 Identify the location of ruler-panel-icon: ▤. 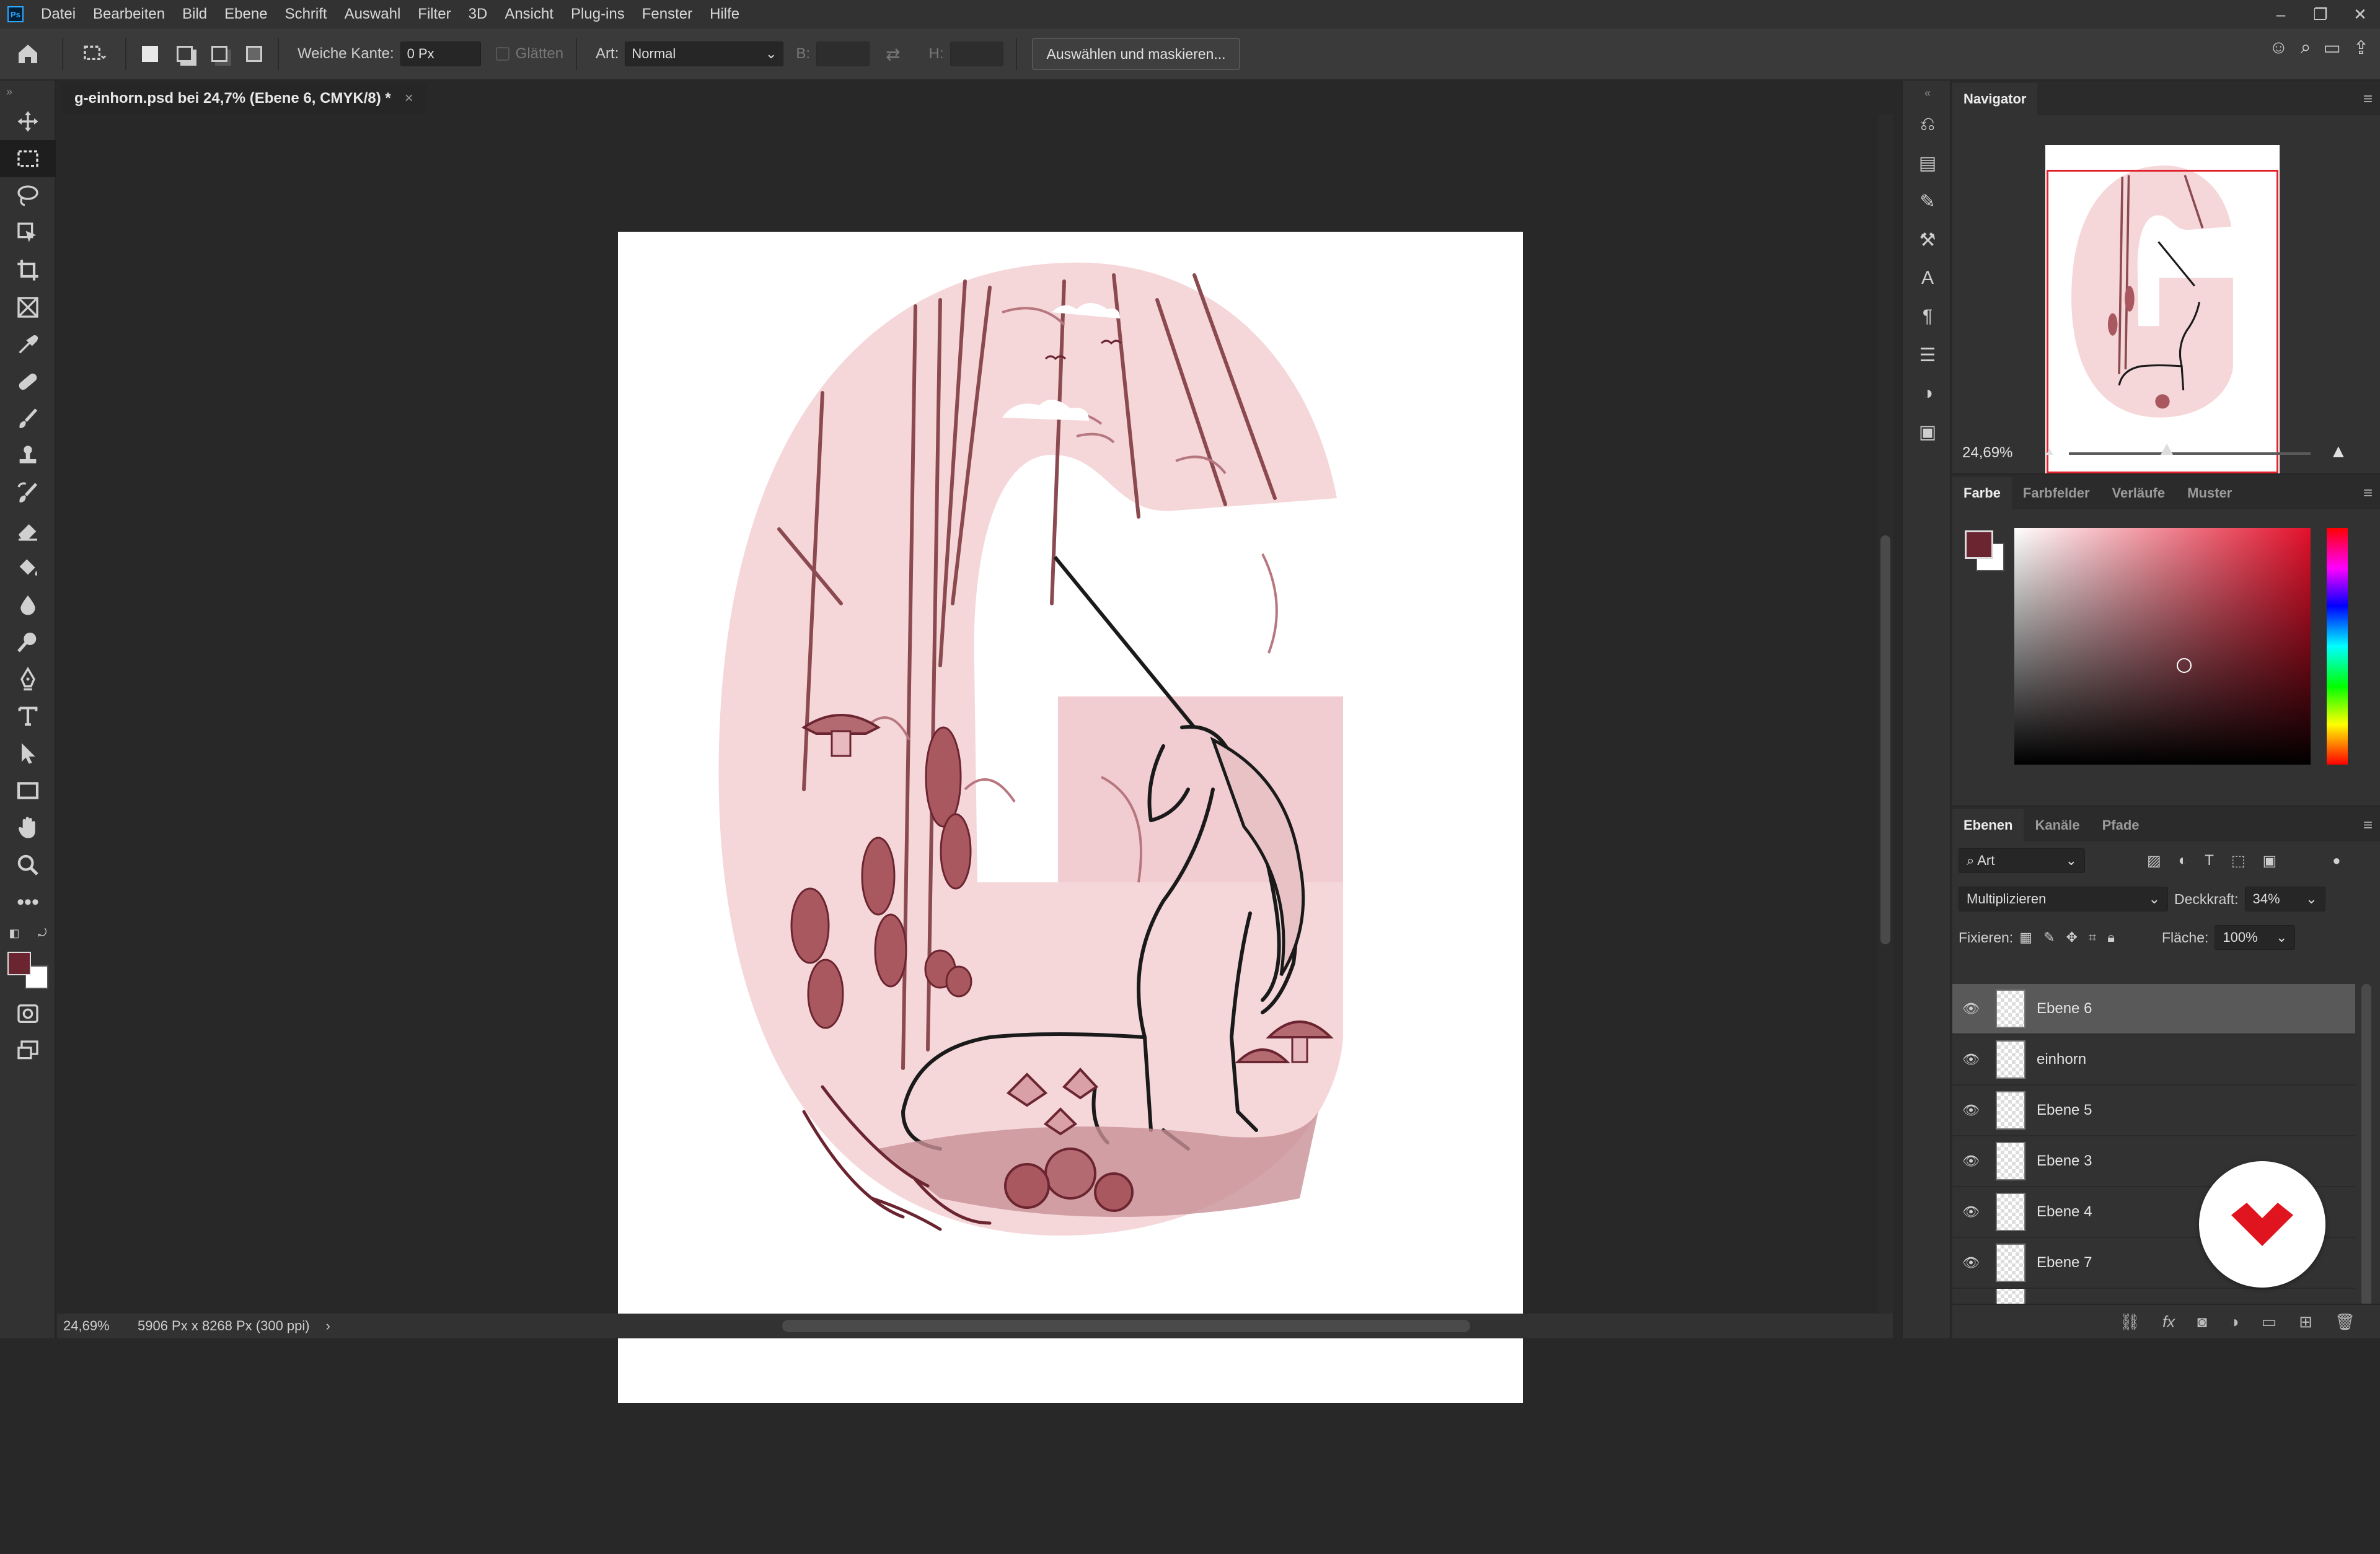
(1927, 163).